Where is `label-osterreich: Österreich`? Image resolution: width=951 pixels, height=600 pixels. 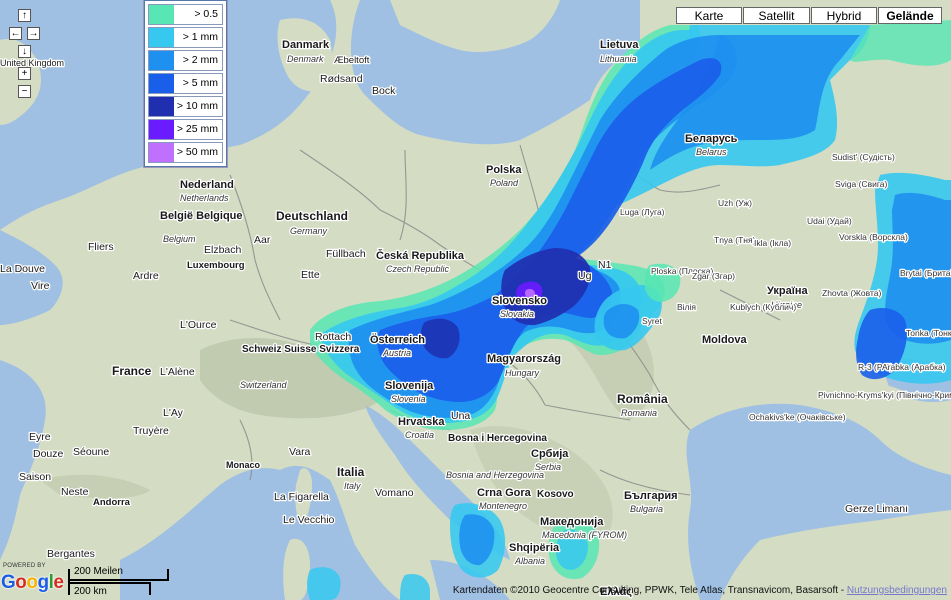
label-osterreich: Österreich is located at coordinates (397, 339).